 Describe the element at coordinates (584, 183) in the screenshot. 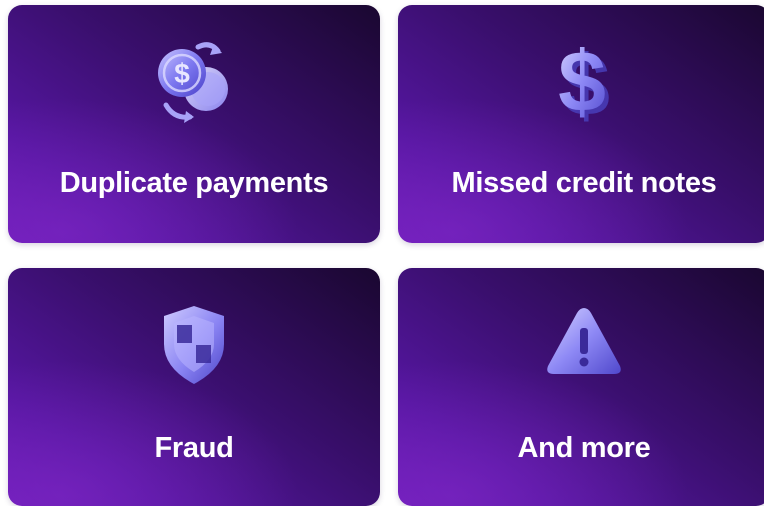

I see `card-label: Missed credit notes` at that location.